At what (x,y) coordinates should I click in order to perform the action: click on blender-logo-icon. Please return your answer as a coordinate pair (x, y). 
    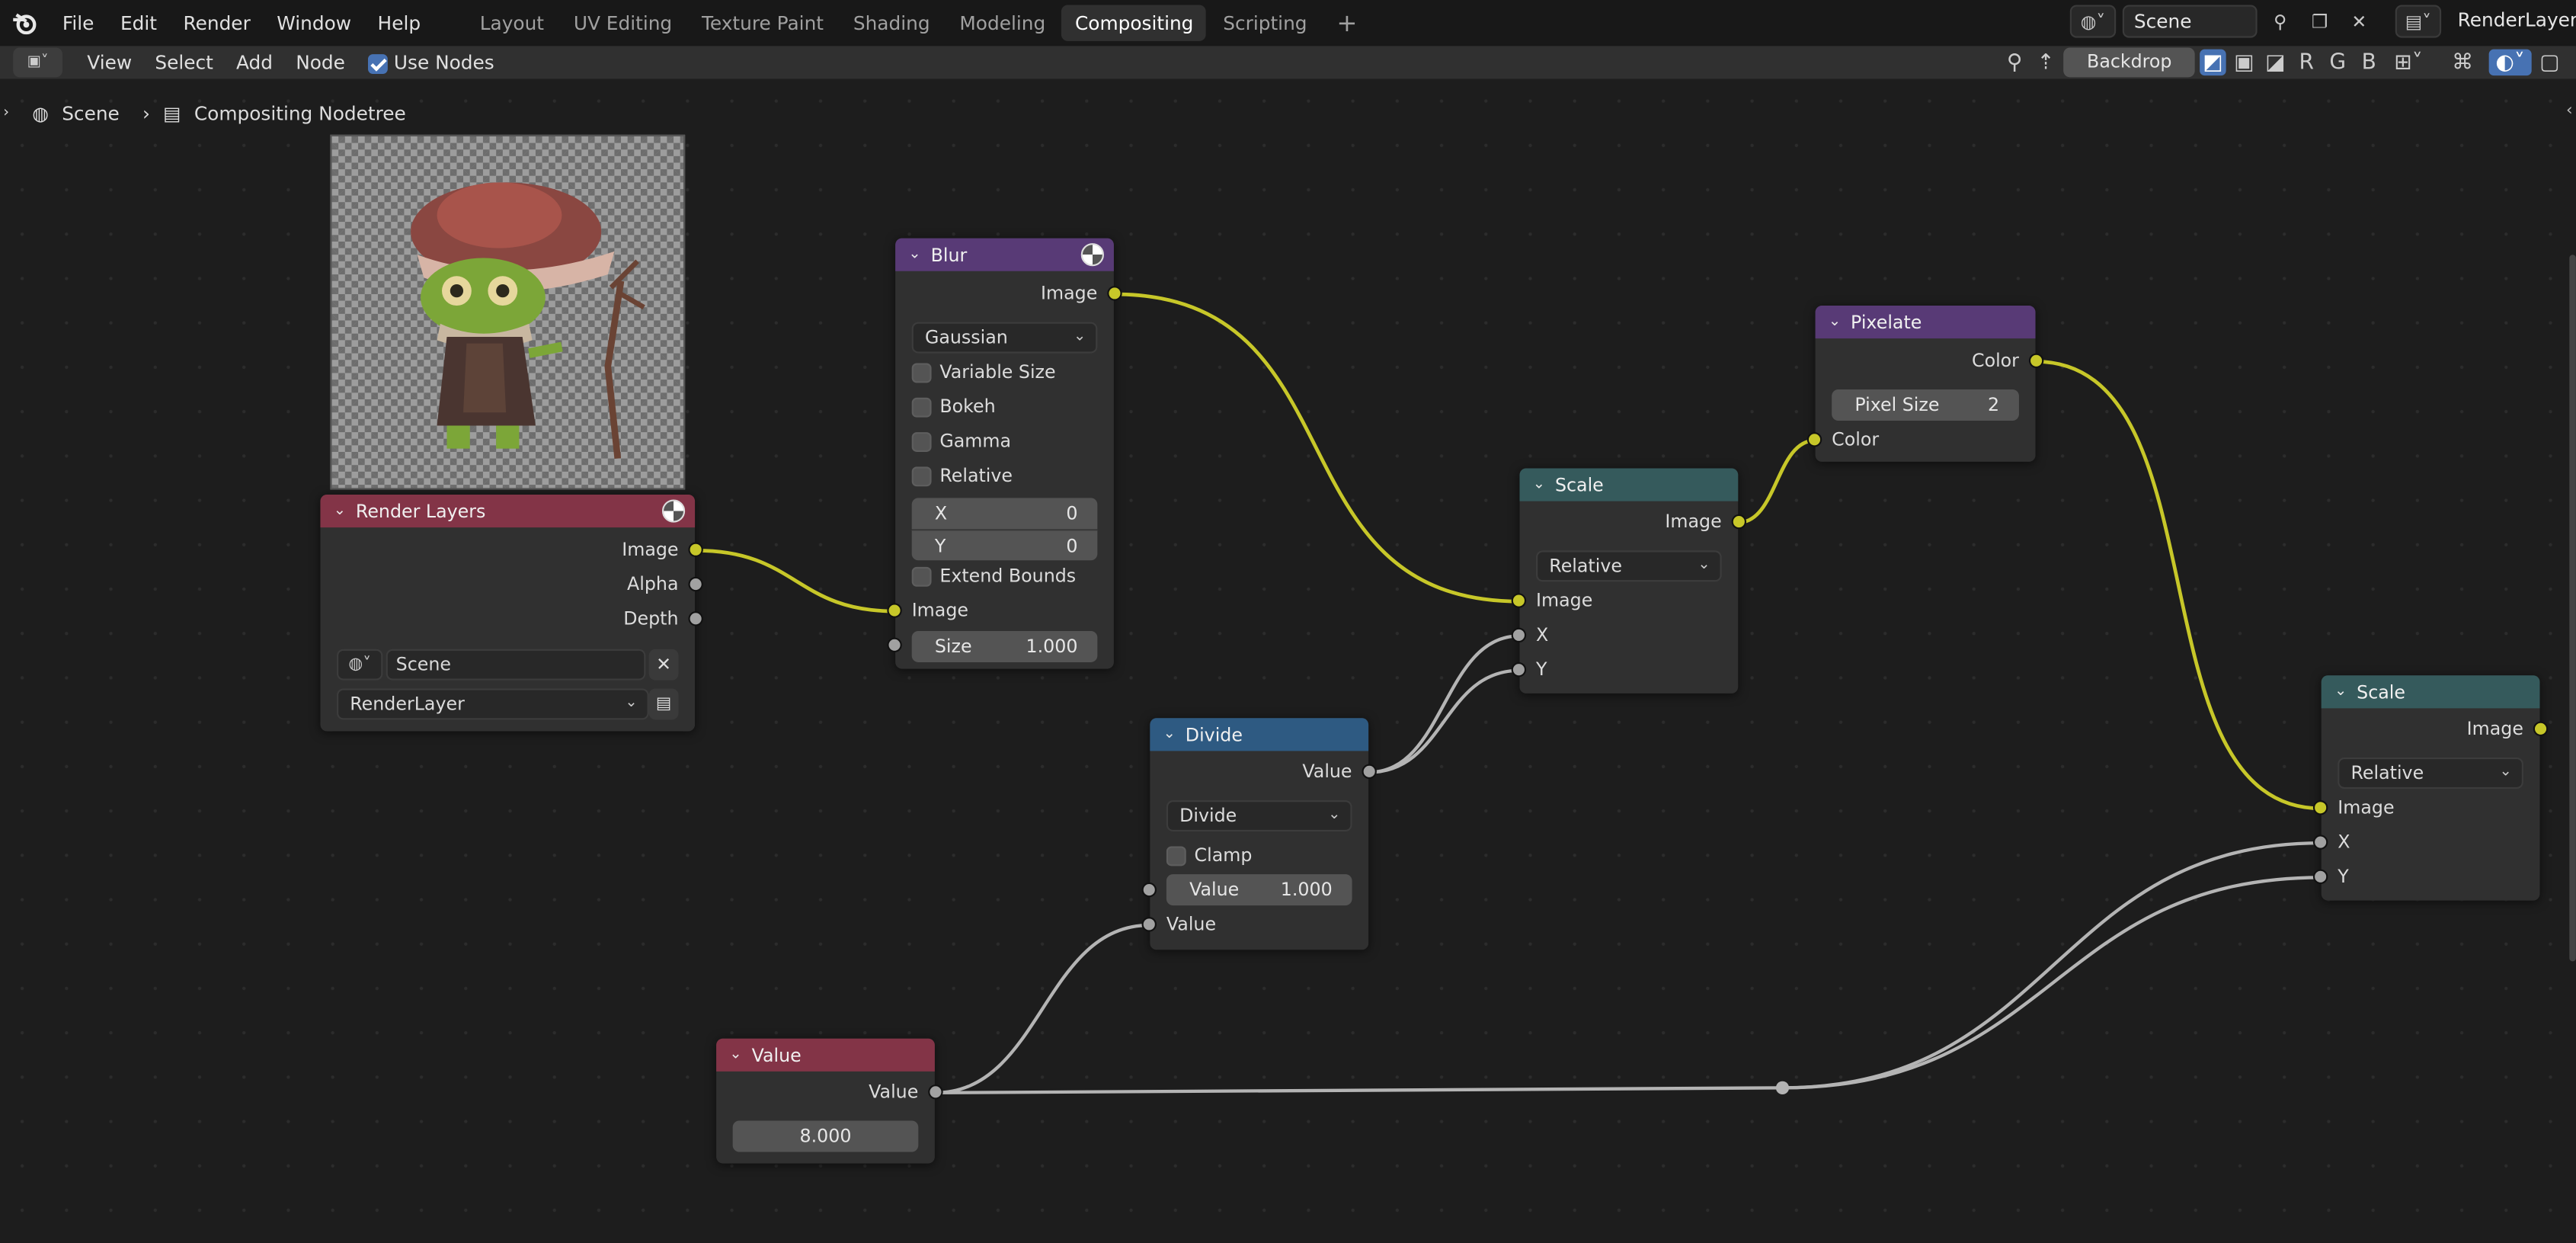
    Looking at the image, I should click on (25, 23).